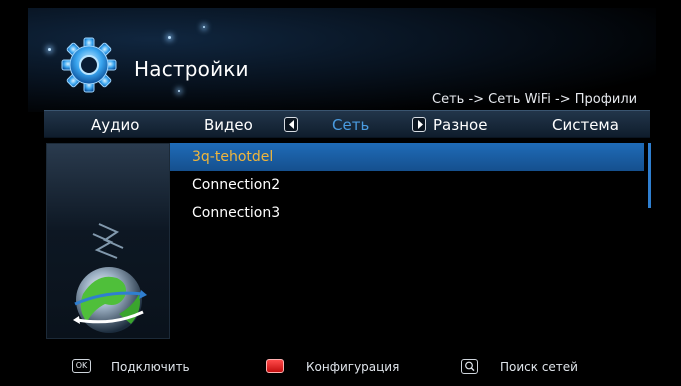  Describe the element at coordinates (228, 125) in the screenshot. I see `tab-video: Видео` at that location.